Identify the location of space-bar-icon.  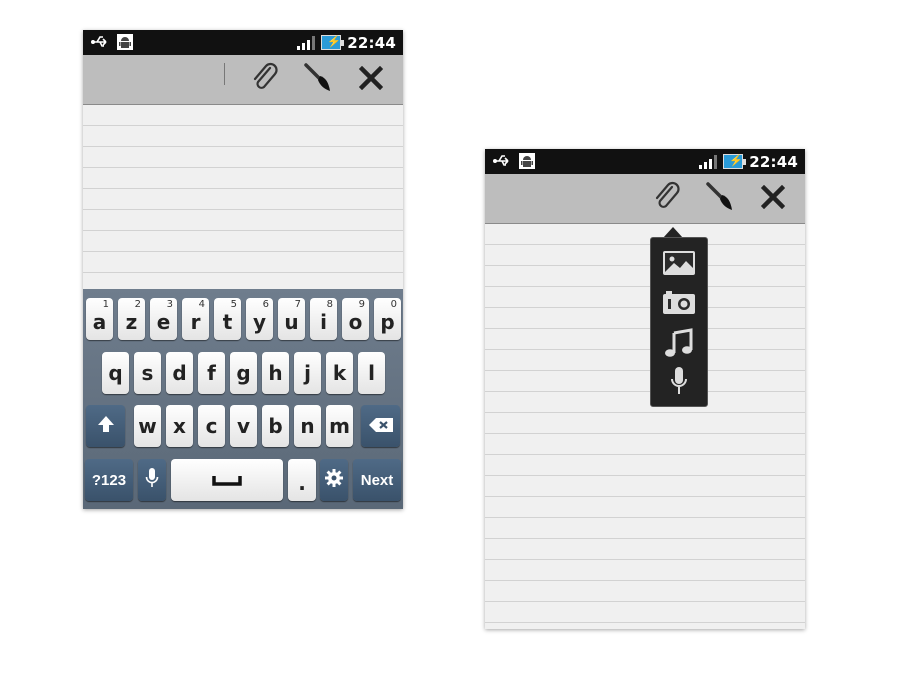
(227, 480).